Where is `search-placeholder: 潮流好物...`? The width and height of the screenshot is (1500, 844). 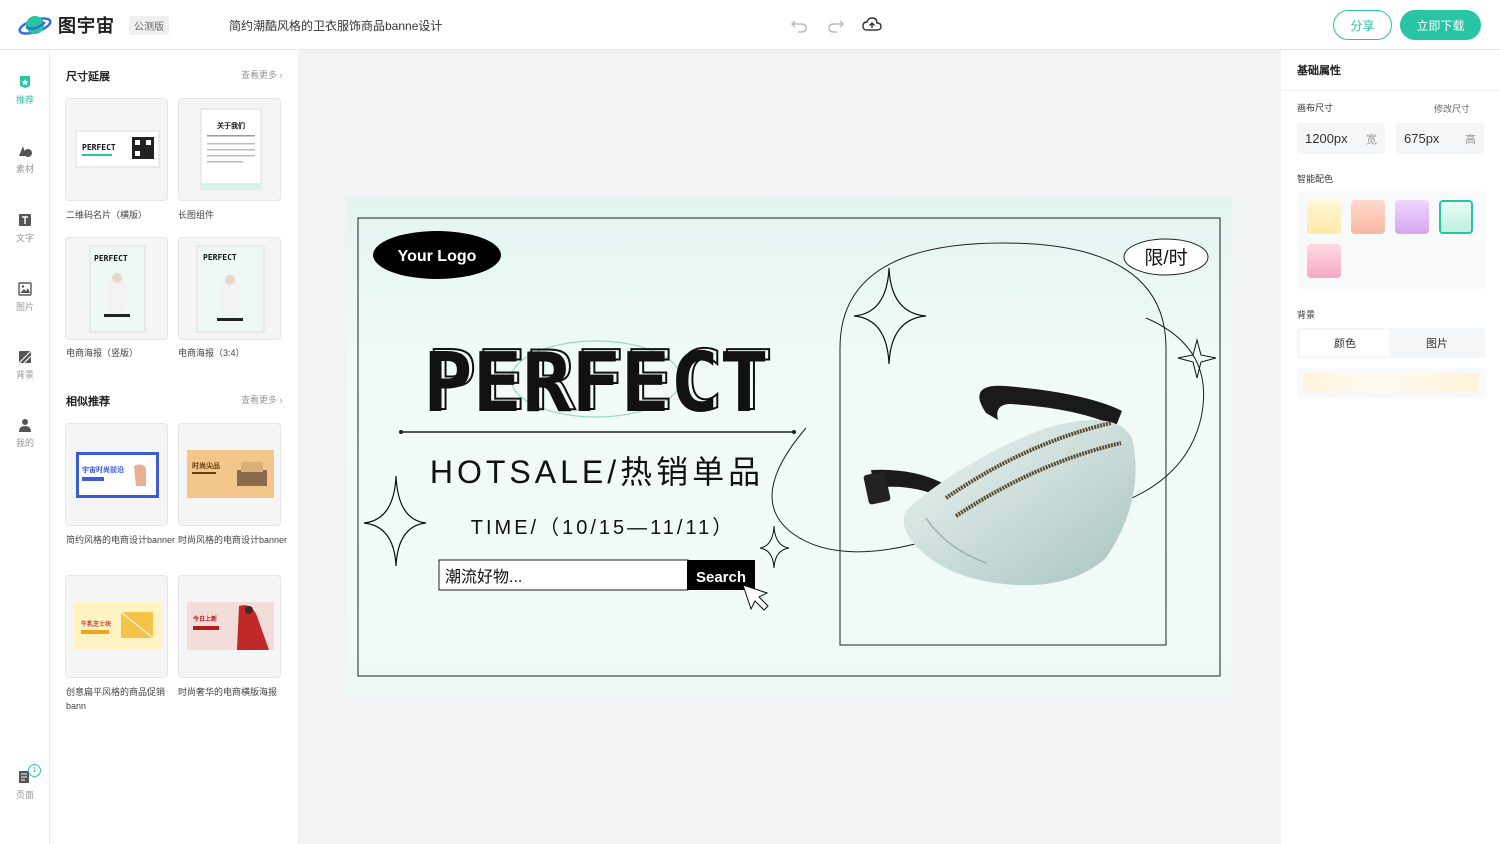
search-placeholder: 潮流好物... is located at coordinates (483, 577).